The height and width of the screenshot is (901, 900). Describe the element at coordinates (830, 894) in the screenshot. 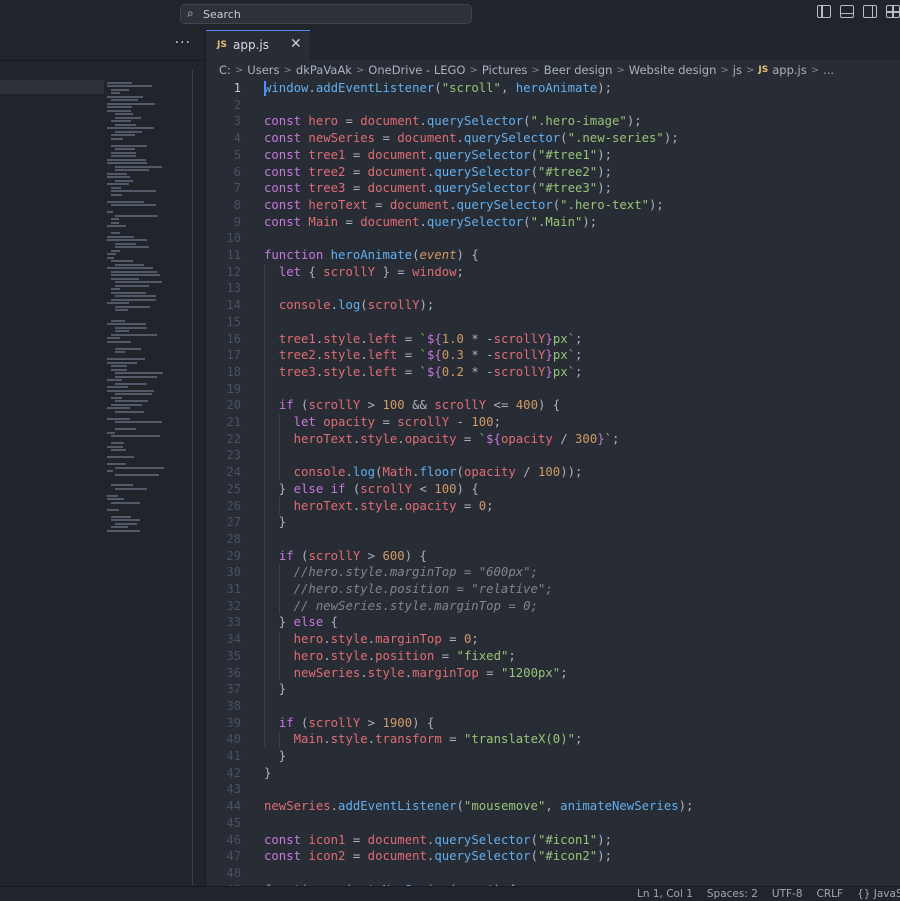

I see `end-of-line: CRLF` at that location.